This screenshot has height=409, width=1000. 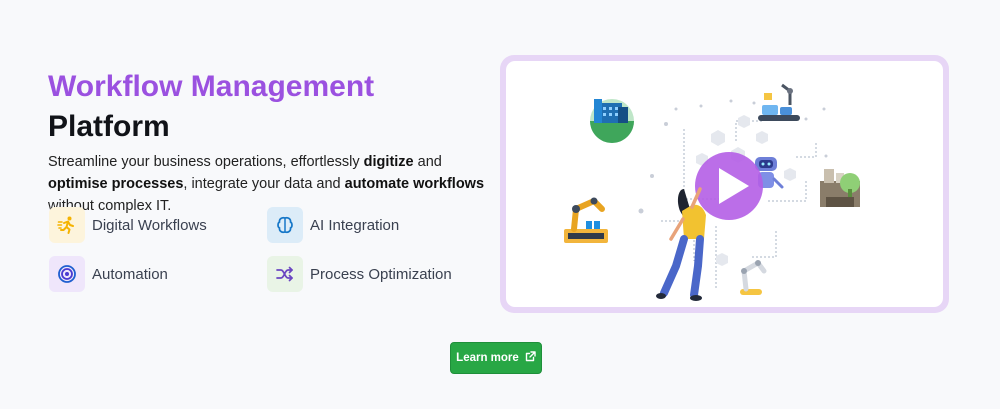 What do you see at coordinates (612, 121) in the screenshot?
I see `building-illustration` at bounding box center [612, 121].